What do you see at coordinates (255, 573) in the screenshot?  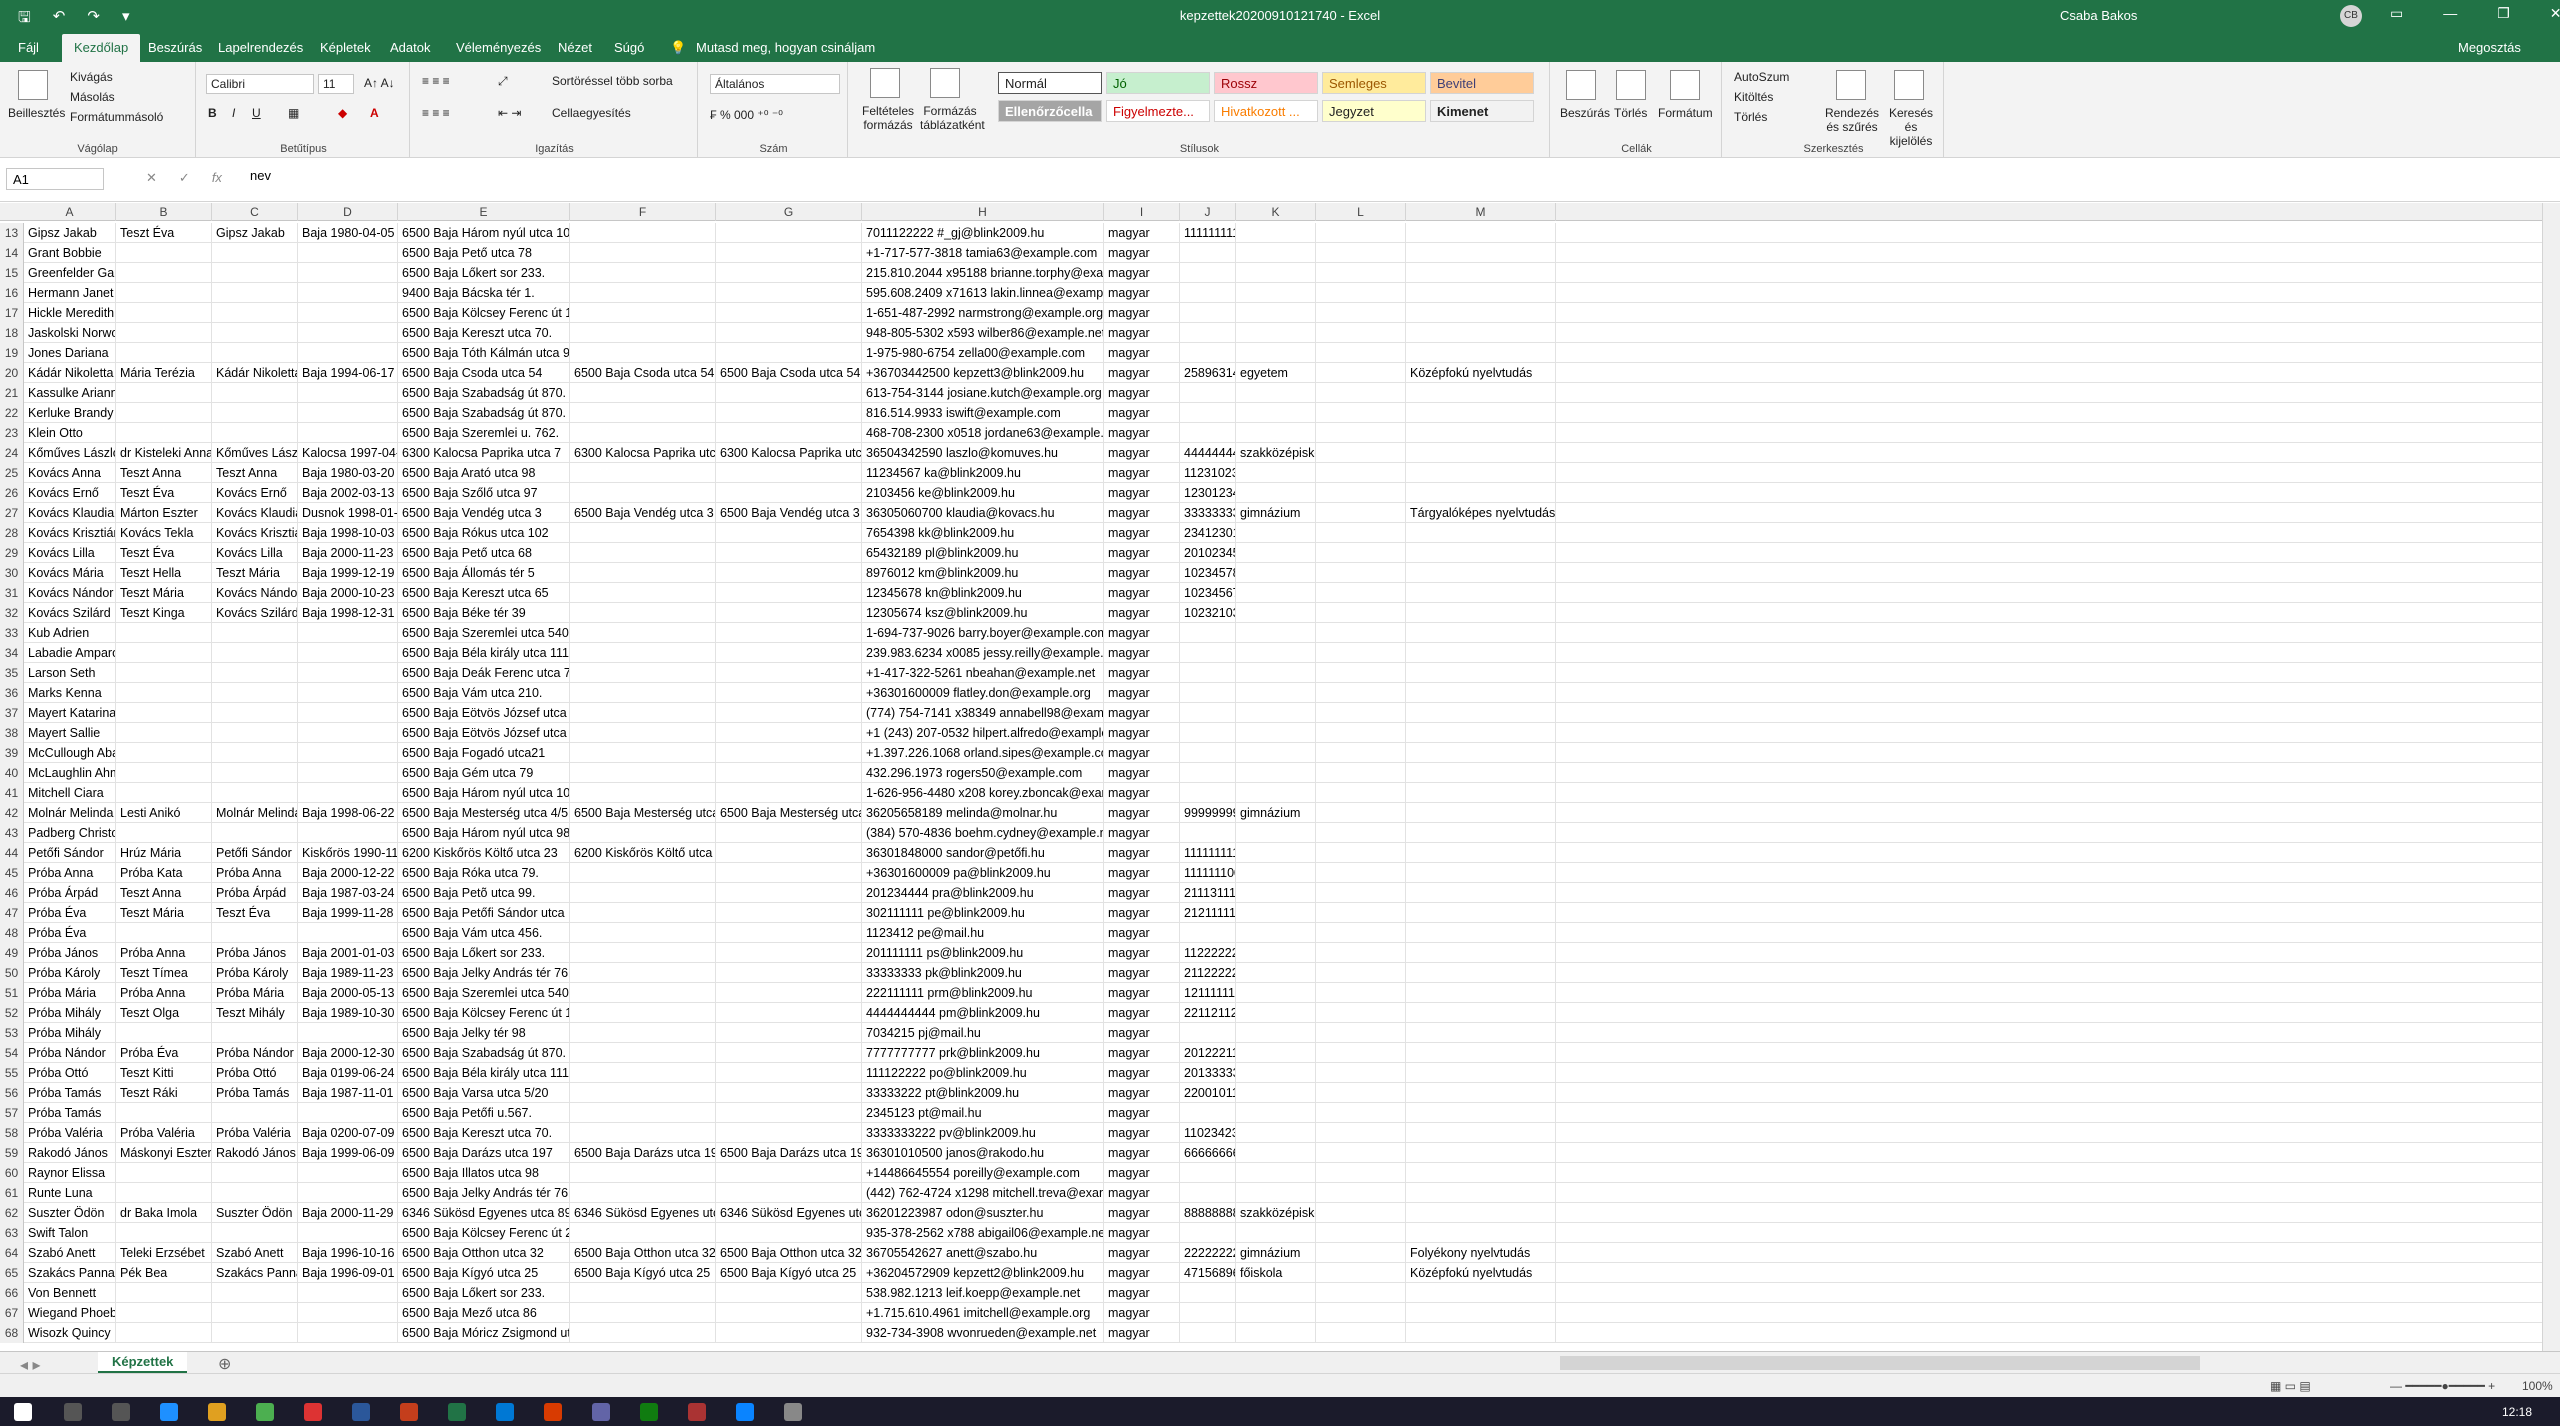 I see `cell: Teszt Mária` at bounding box center [255, 573].